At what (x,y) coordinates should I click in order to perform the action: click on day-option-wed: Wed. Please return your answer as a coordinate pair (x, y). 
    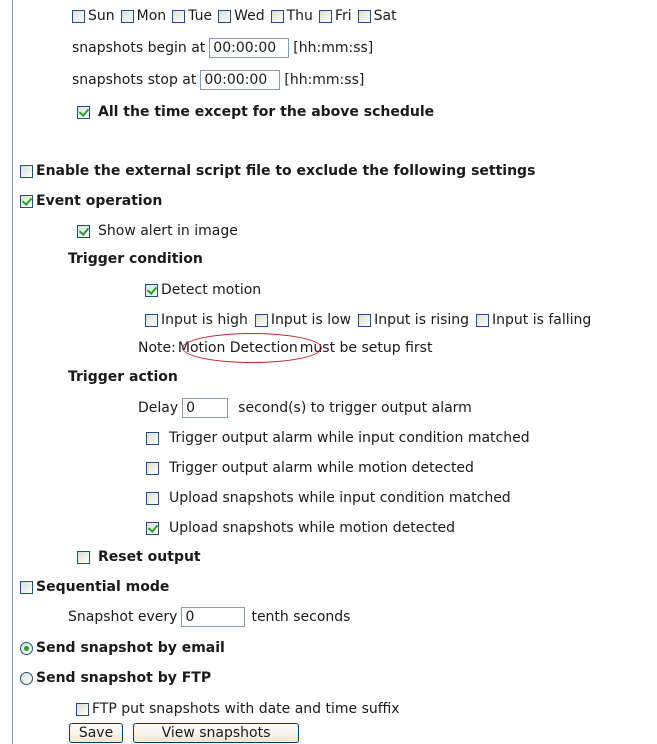
    Looking at the image, I should click on (241, 16).